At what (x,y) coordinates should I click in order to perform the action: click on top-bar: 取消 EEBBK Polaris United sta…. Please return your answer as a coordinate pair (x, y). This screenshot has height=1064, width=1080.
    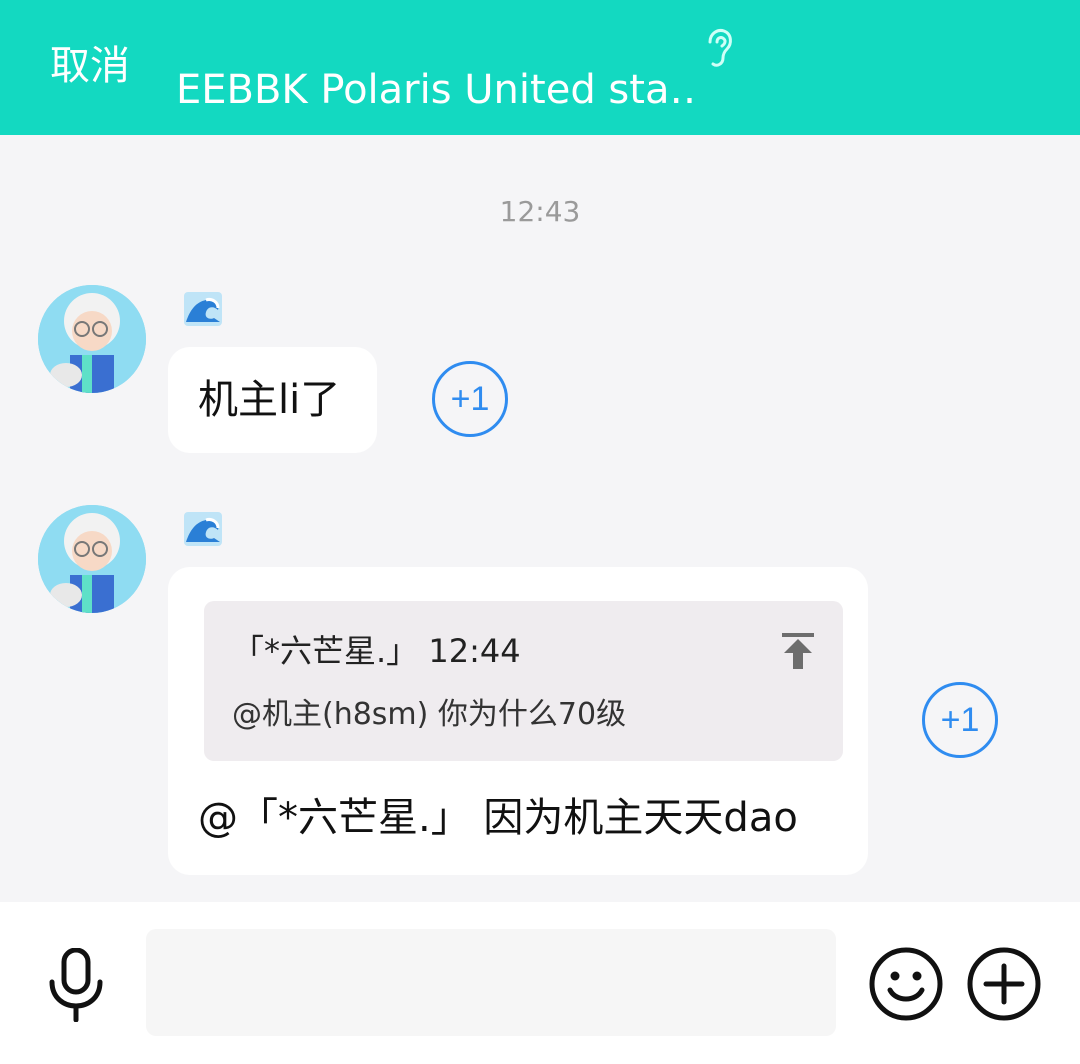
    Looking at the image, I should click on (540, 67).